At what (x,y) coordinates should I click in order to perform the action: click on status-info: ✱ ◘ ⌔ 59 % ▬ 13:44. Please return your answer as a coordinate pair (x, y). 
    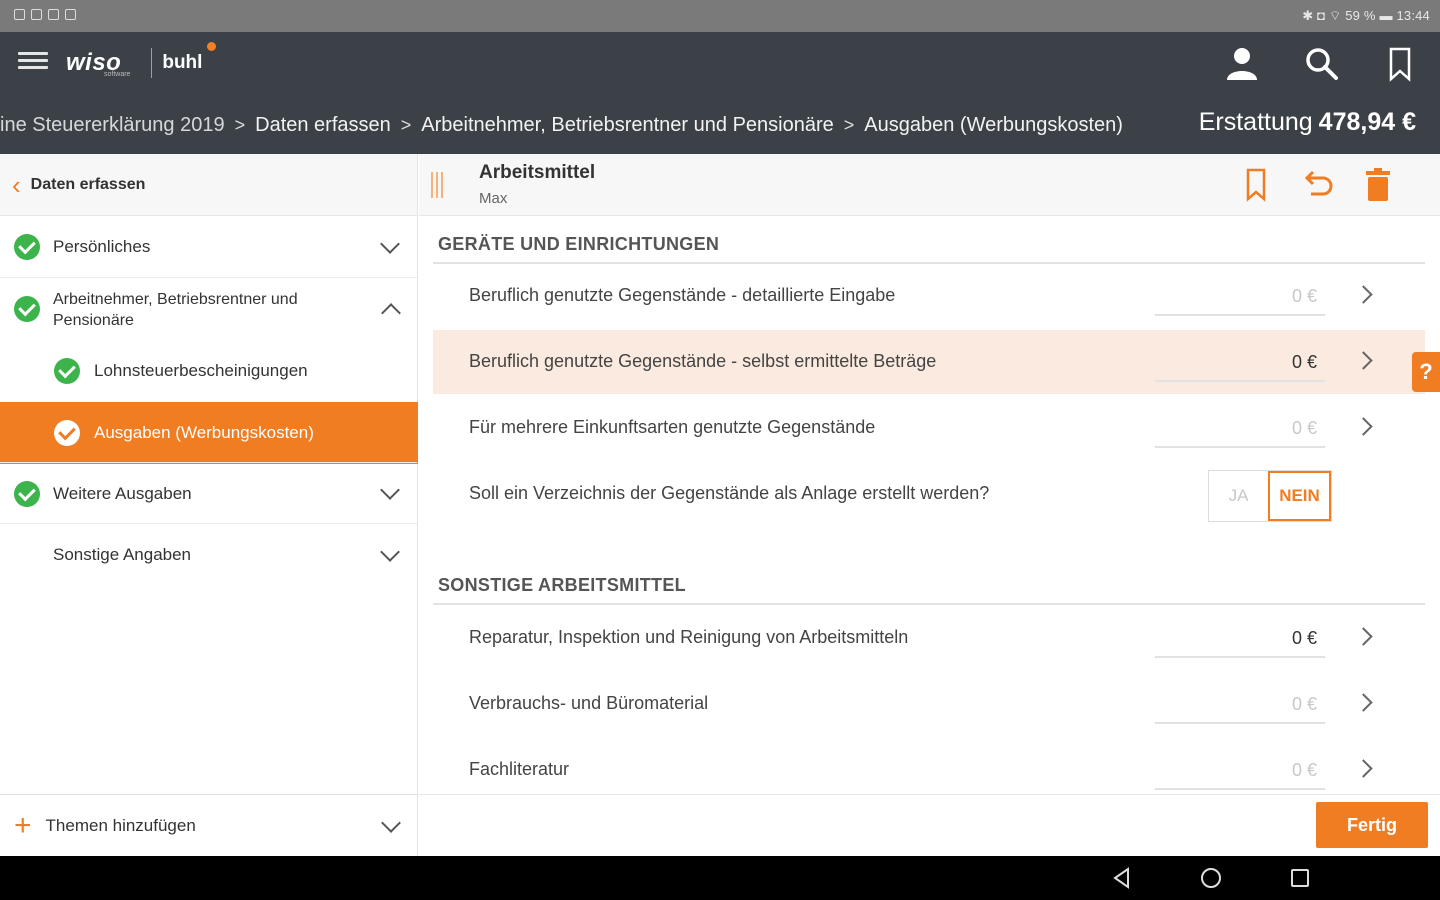
    Looking at the image, I should click on (1366, 15).